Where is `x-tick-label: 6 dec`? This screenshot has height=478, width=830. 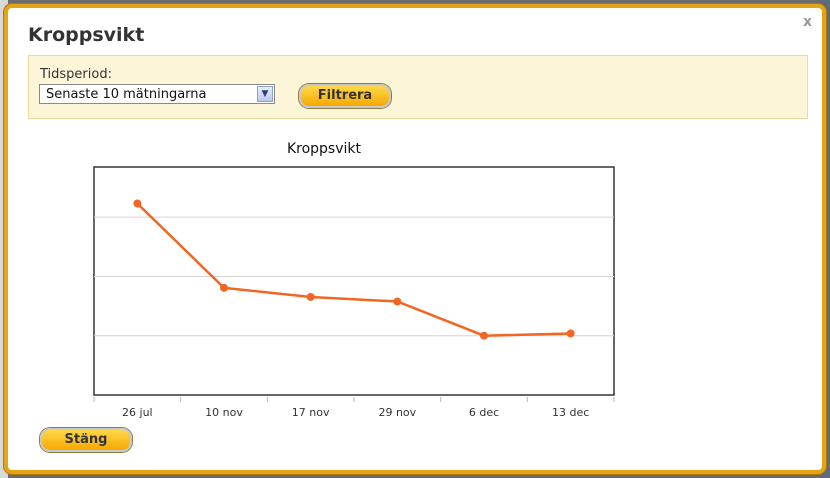 x-tick-label: 6 dec is located at coordinates (484, 412).